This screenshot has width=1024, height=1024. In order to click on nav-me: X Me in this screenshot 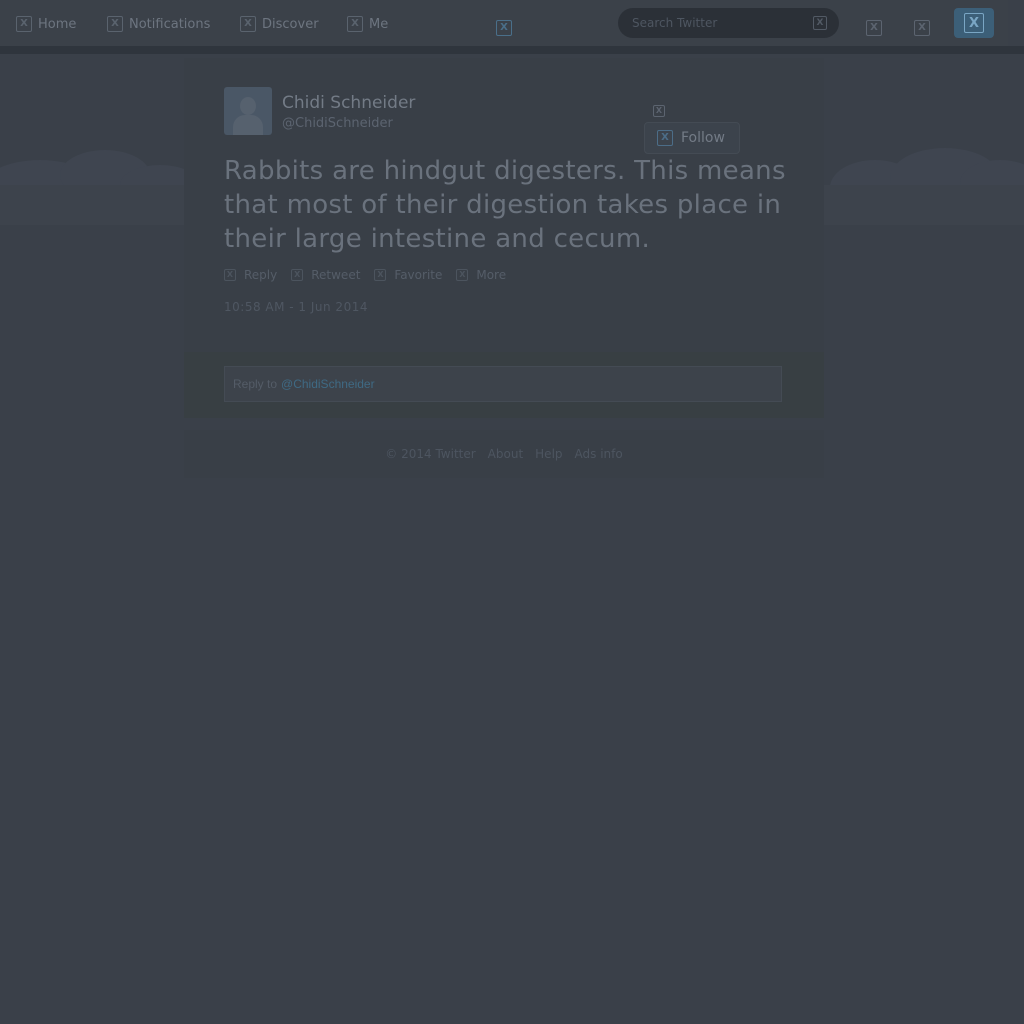, I will do `click(367, 24)`.